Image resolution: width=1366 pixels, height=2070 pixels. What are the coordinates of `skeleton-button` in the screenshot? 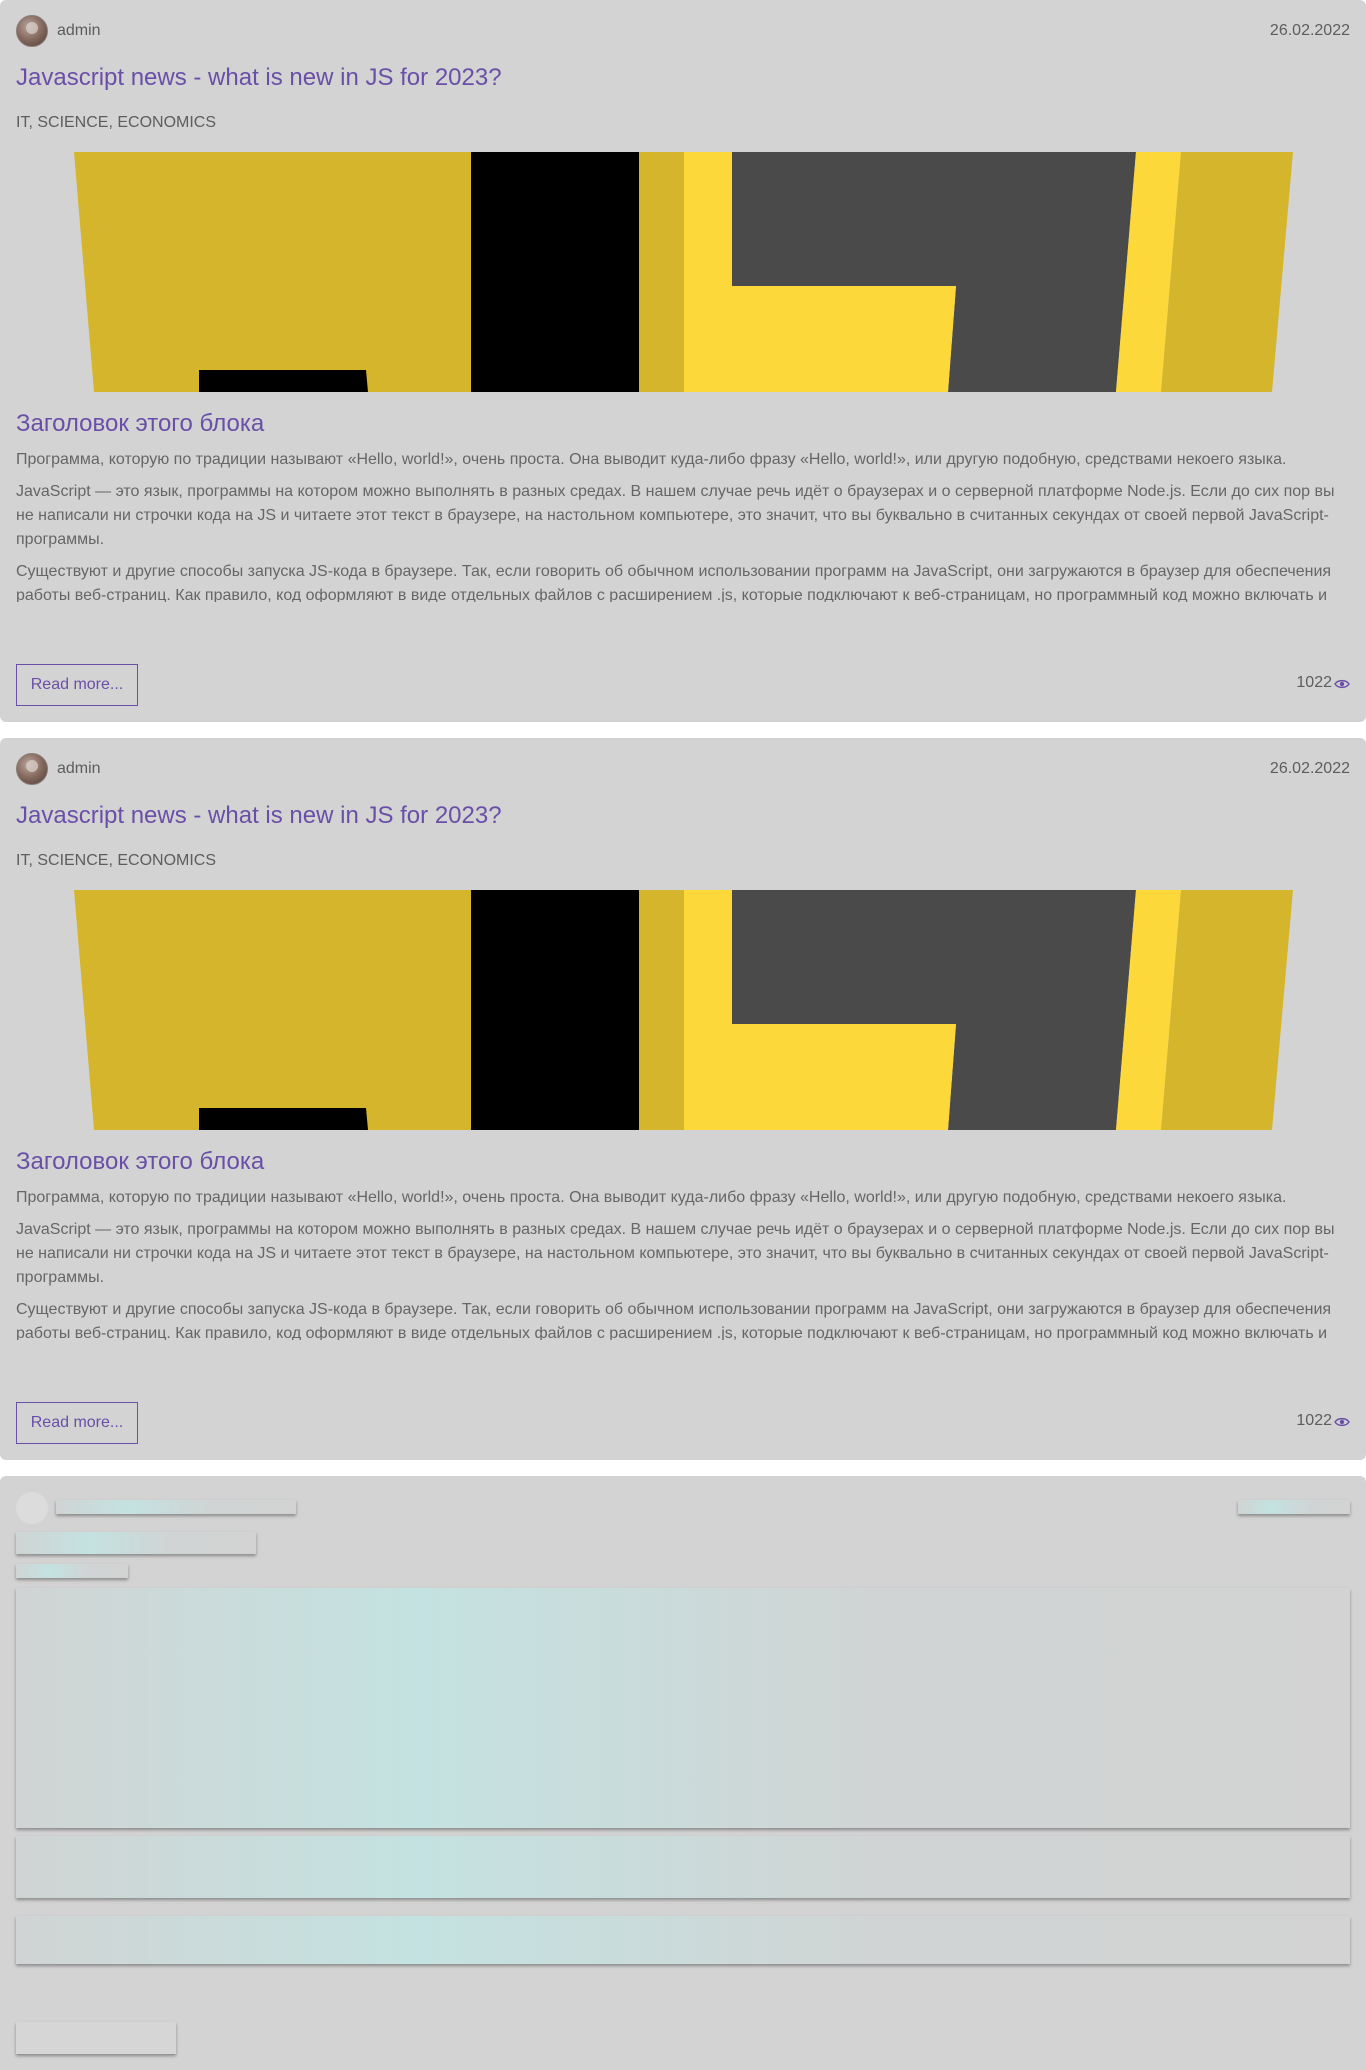 It's located at (96, 2038).